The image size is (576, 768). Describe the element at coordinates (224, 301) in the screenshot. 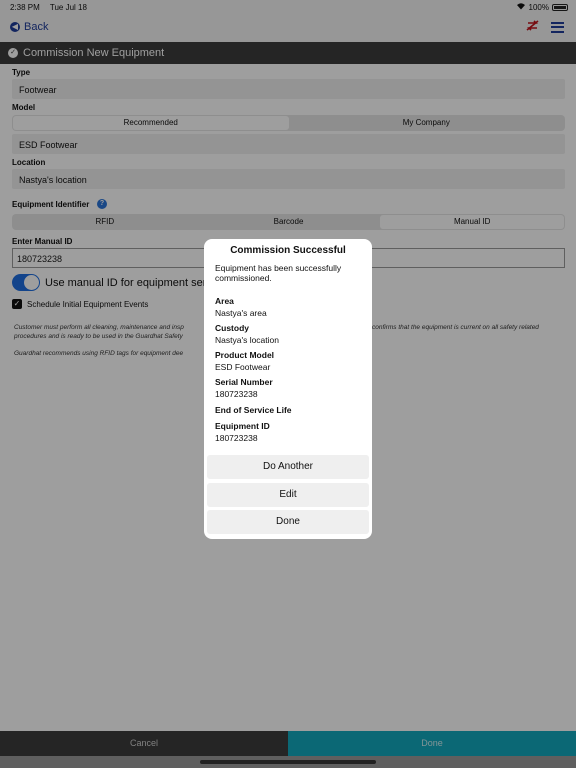

I see `area-label: Area` at that location.